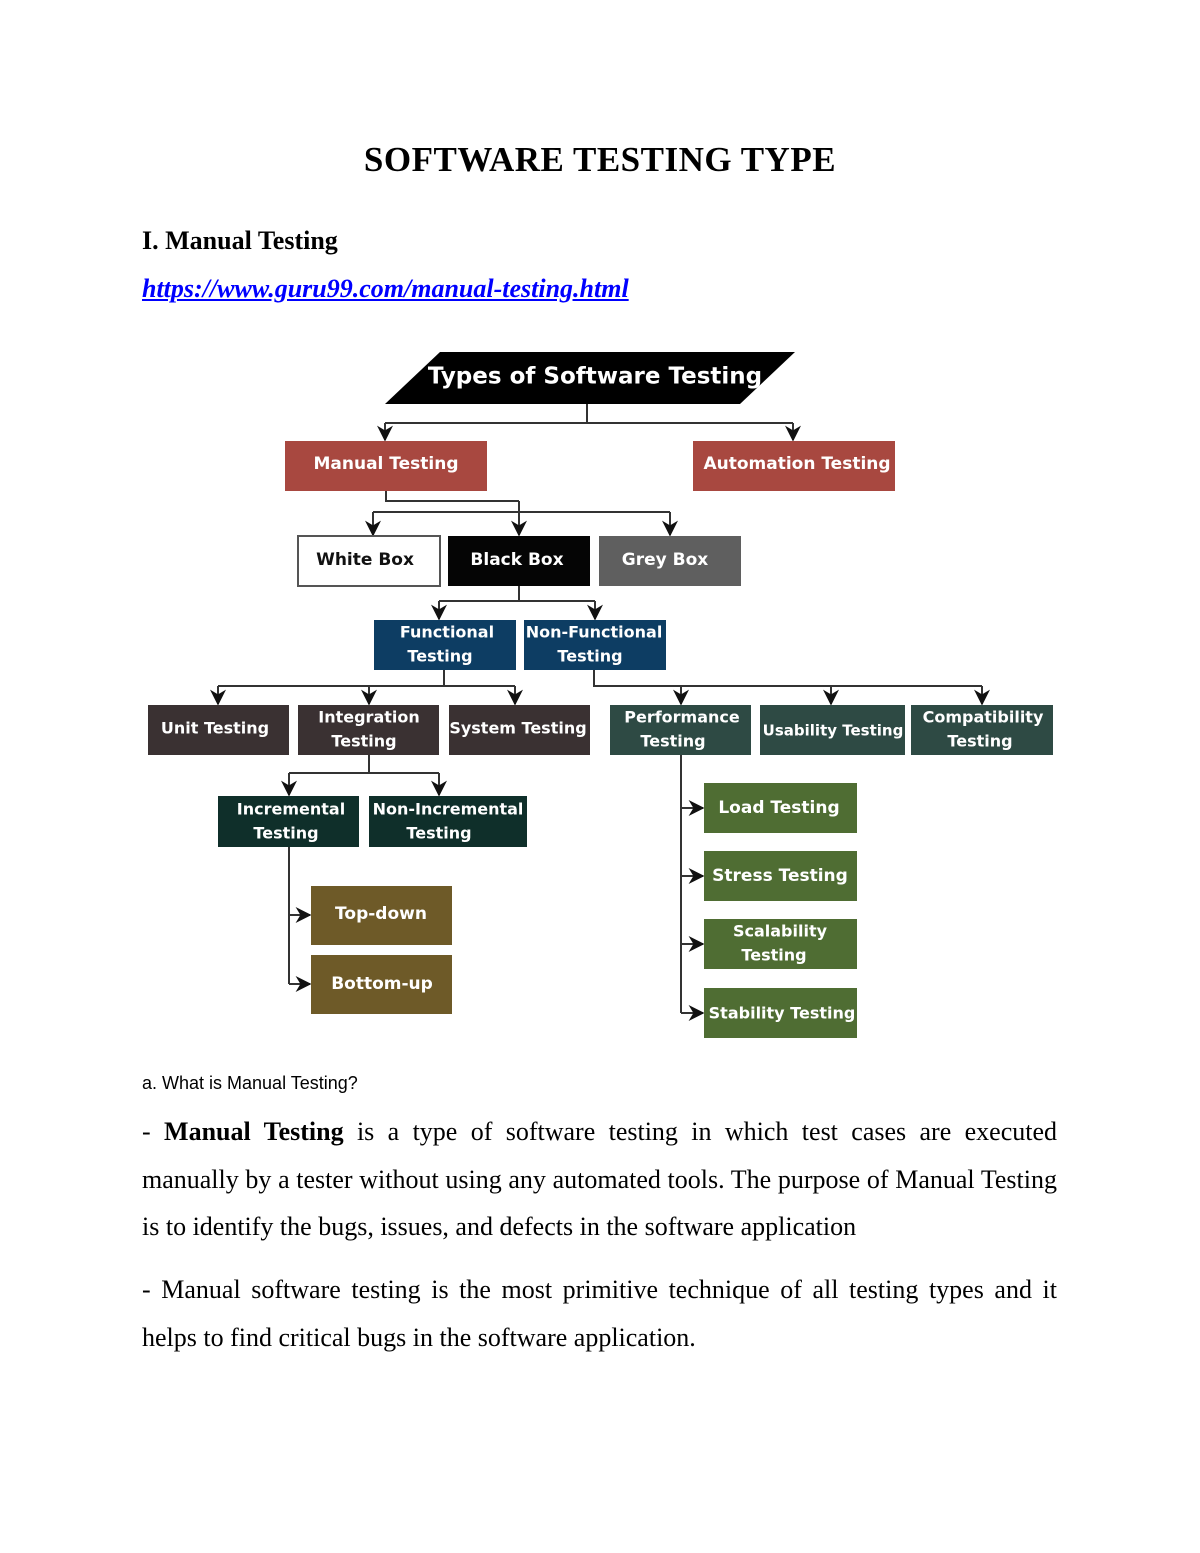 The width and height of the screenshot is (1200, 1553). What do you see at coordinates (365, 560) in the screenshot?
I see `svg-text: White Box` at bounding box center [365, 560].